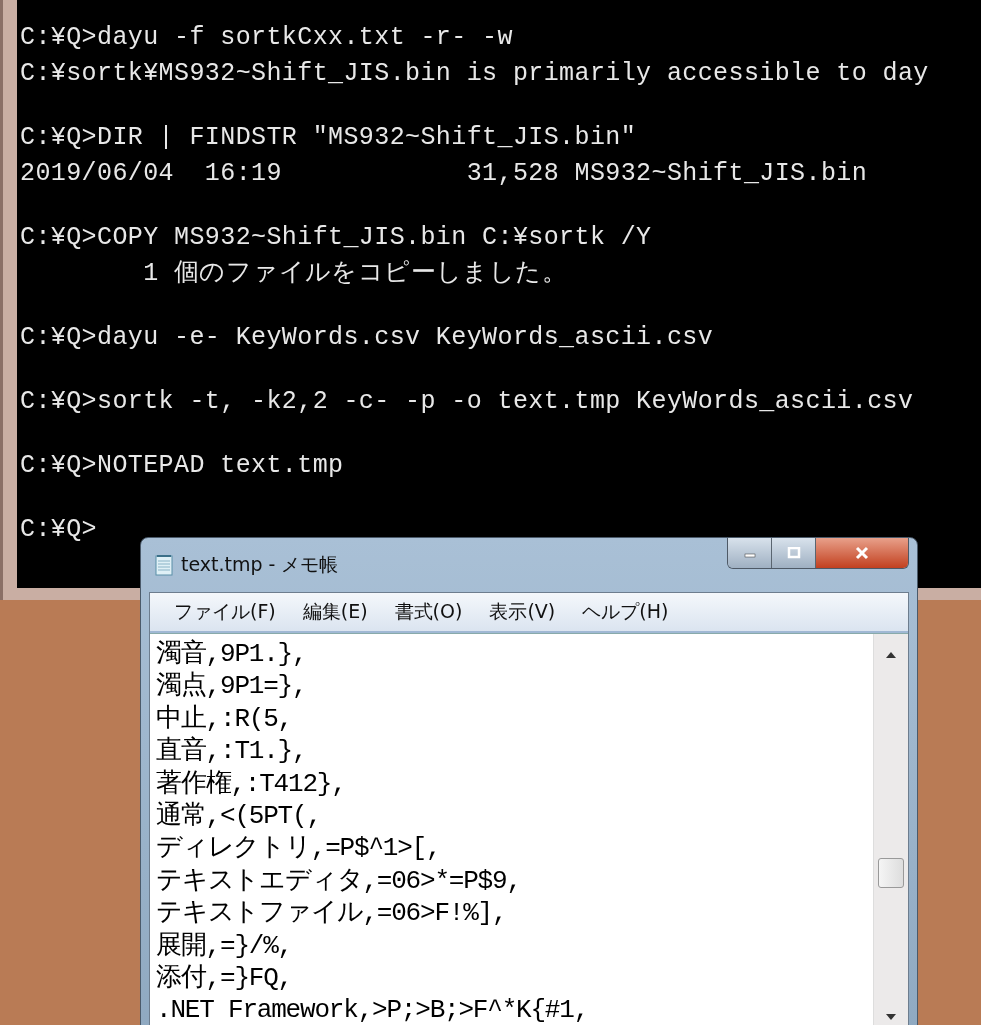  I want to click on scroll-up-icon, so click(891, 655).